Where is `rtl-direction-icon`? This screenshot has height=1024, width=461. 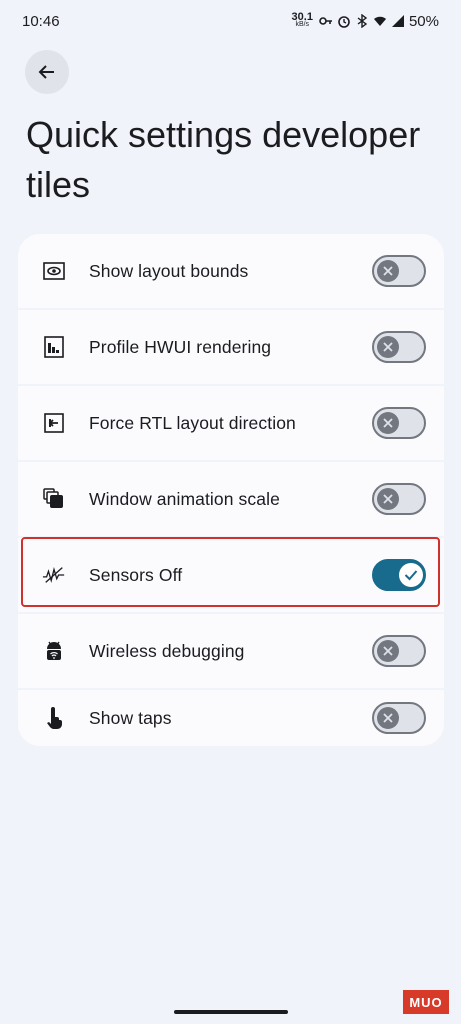
rtl-direction-icon is located at coordinates (54, 423).